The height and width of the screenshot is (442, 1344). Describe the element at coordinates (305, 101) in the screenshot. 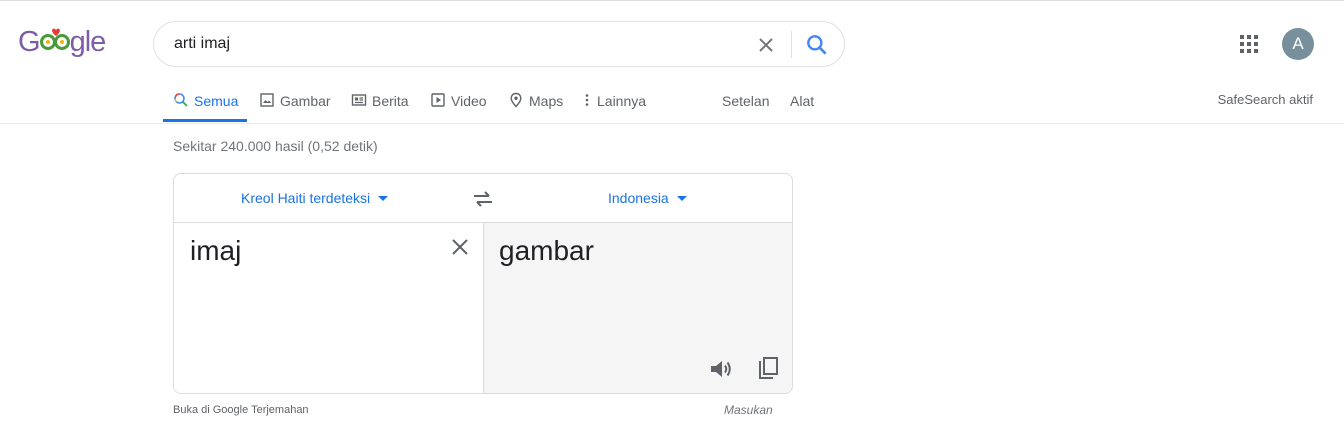

I see `tab-label: Gambar` at that location.